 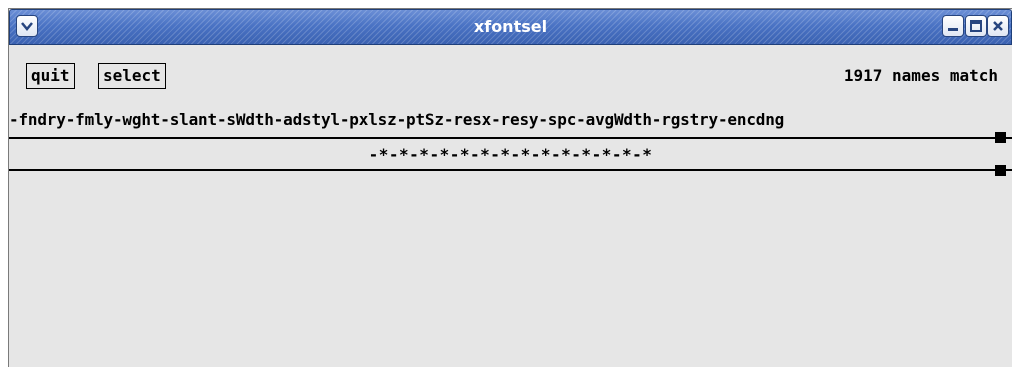 I want to click on close-icon, so click(x=998, y=26).